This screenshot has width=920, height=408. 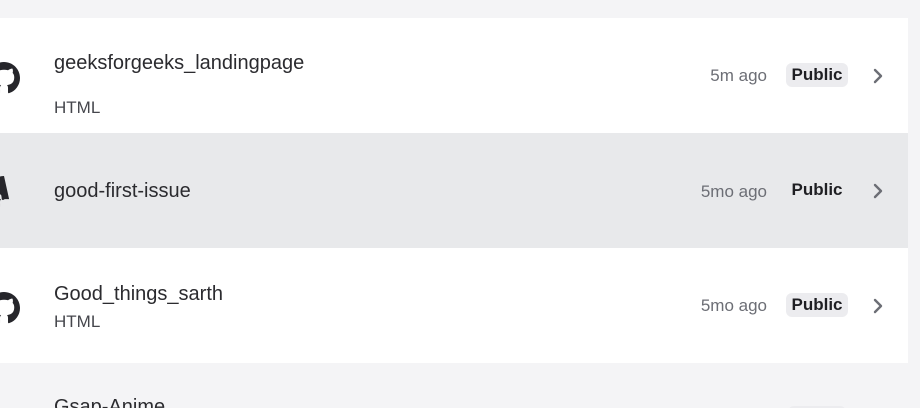 What do you see at coordinates (454, 385) in the screenshot?
I see `repo-row: Gsap-Anime` at bounding box center [454, 385].